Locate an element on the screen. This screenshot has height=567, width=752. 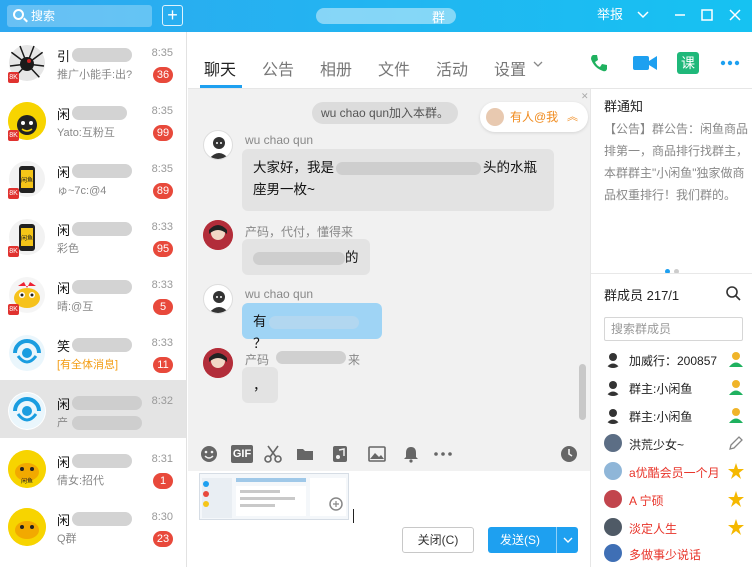
member-item: A 宁硕 is located at coordinates (676, 500).